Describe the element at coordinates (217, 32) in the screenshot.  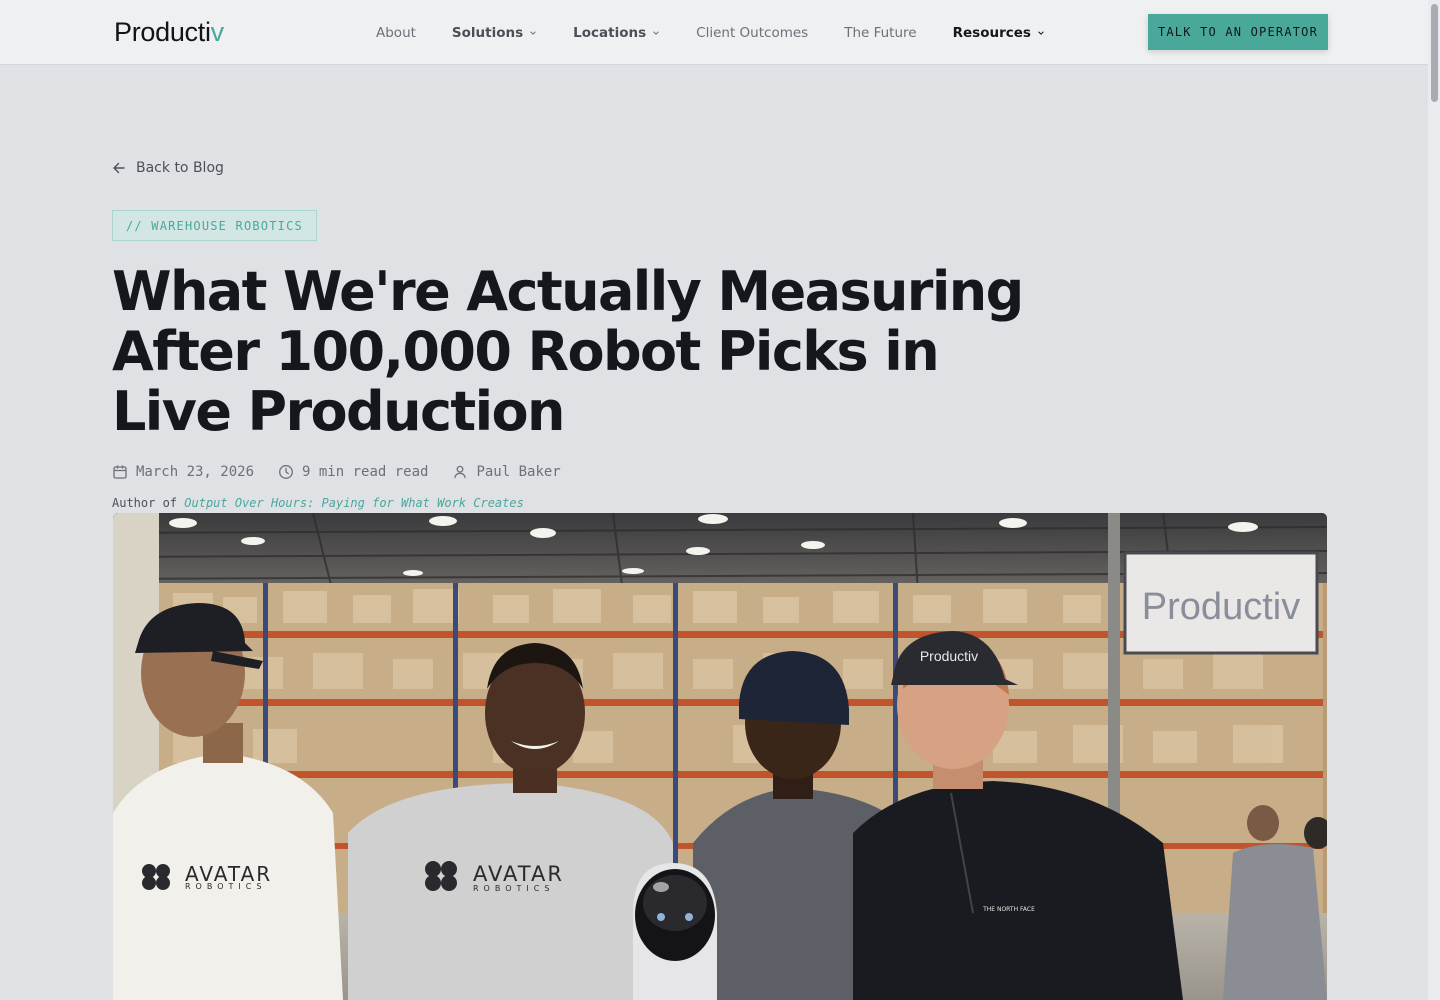
I see `logo-accent: v` at that location.